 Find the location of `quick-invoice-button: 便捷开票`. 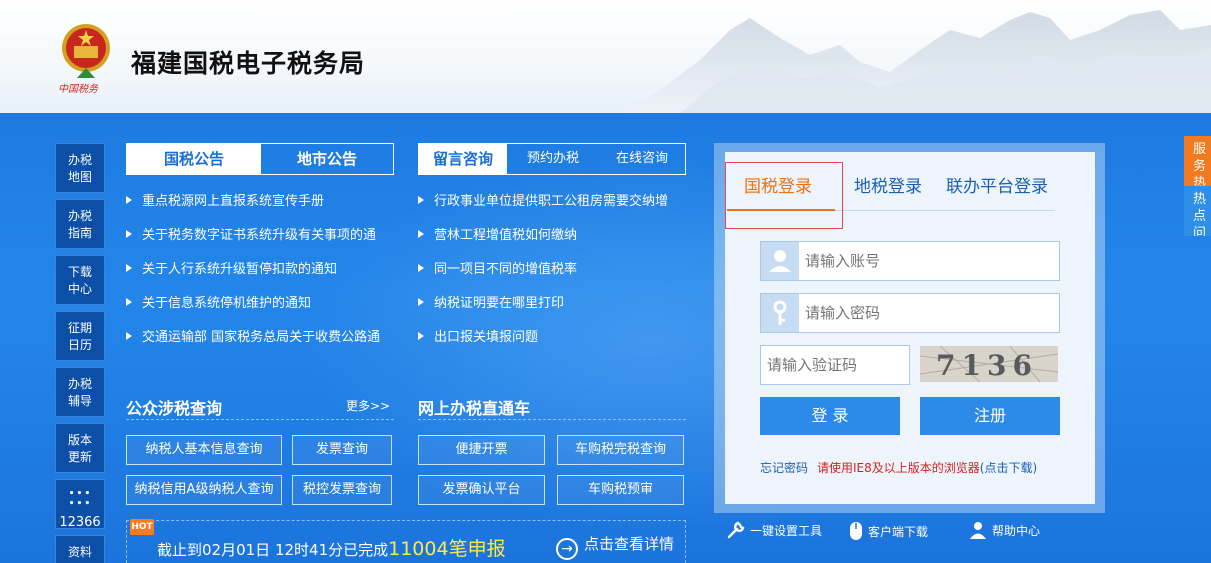

quick-invoice-button: 便捷开票 is located at coordinates (481, 450).